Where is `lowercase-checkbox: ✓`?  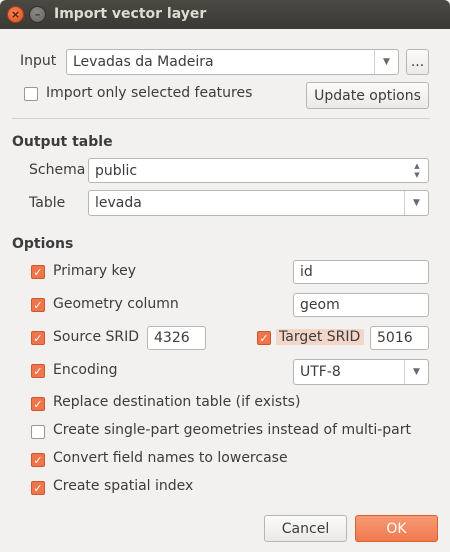 lowercase-checkbox: ✓ is located at coordinates (38, 460).